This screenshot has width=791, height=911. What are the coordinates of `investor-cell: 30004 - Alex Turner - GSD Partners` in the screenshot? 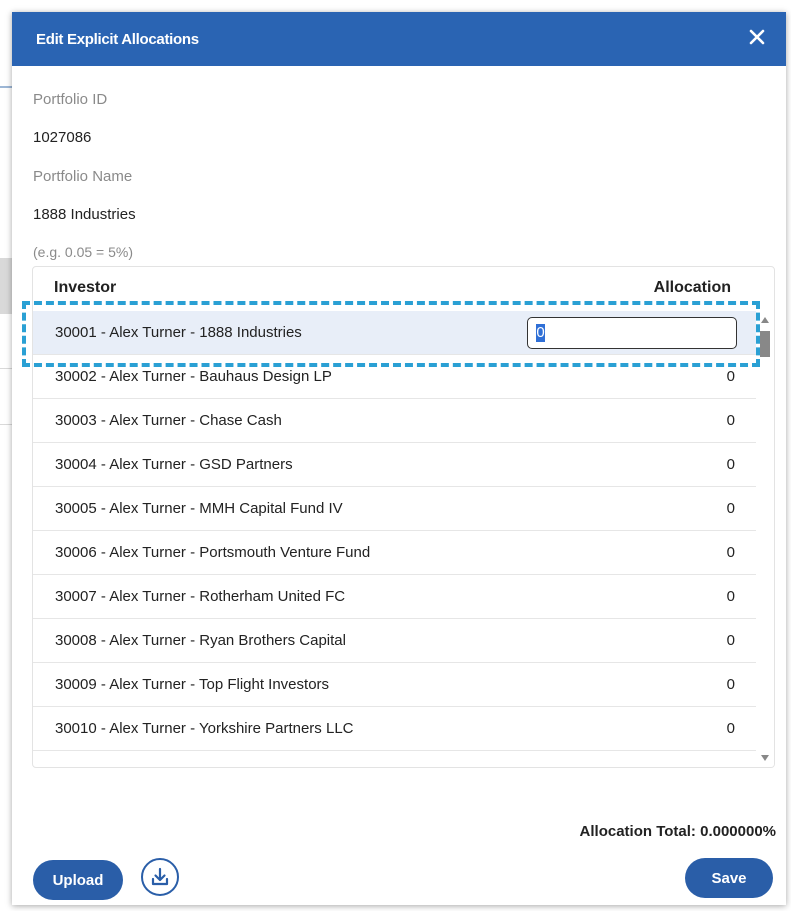 It's located at (174, 464).